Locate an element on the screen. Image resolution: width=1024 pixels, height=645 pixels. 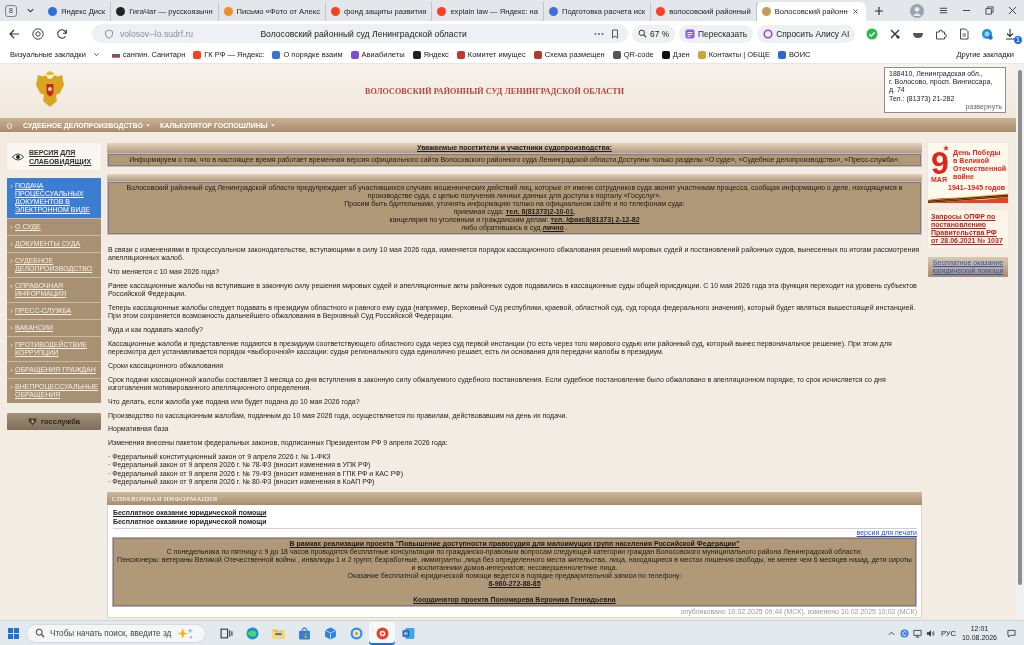
scrollbar is located at coordinates (1020, 342).